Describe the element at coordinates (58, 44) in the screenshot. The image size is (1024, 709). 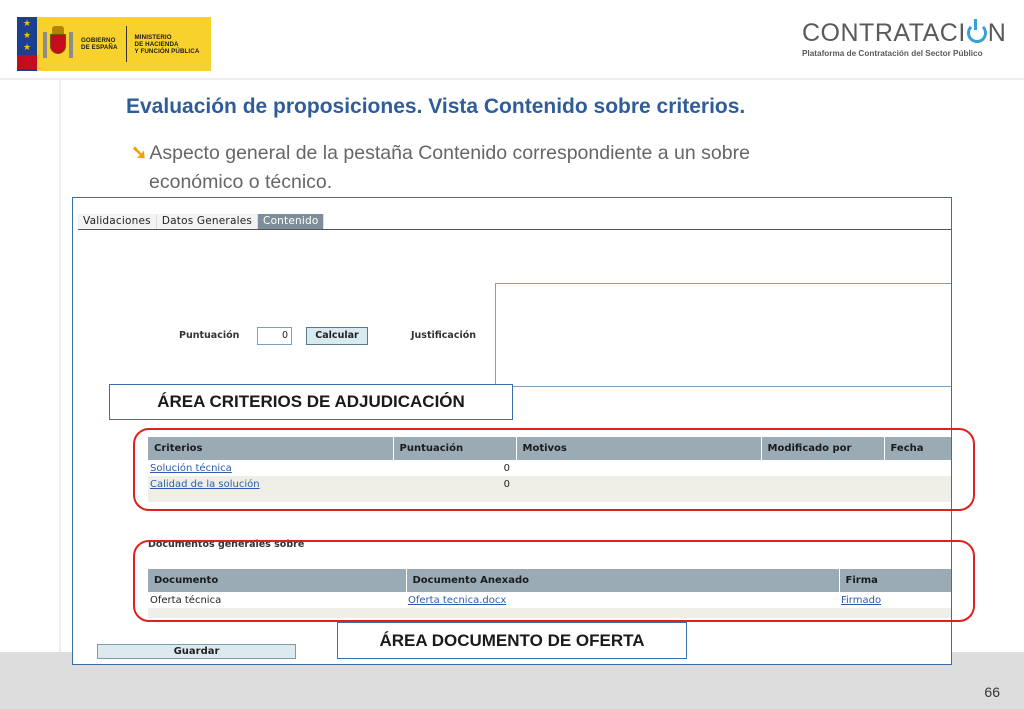
I see `coat-of-arms-icon` at that location.